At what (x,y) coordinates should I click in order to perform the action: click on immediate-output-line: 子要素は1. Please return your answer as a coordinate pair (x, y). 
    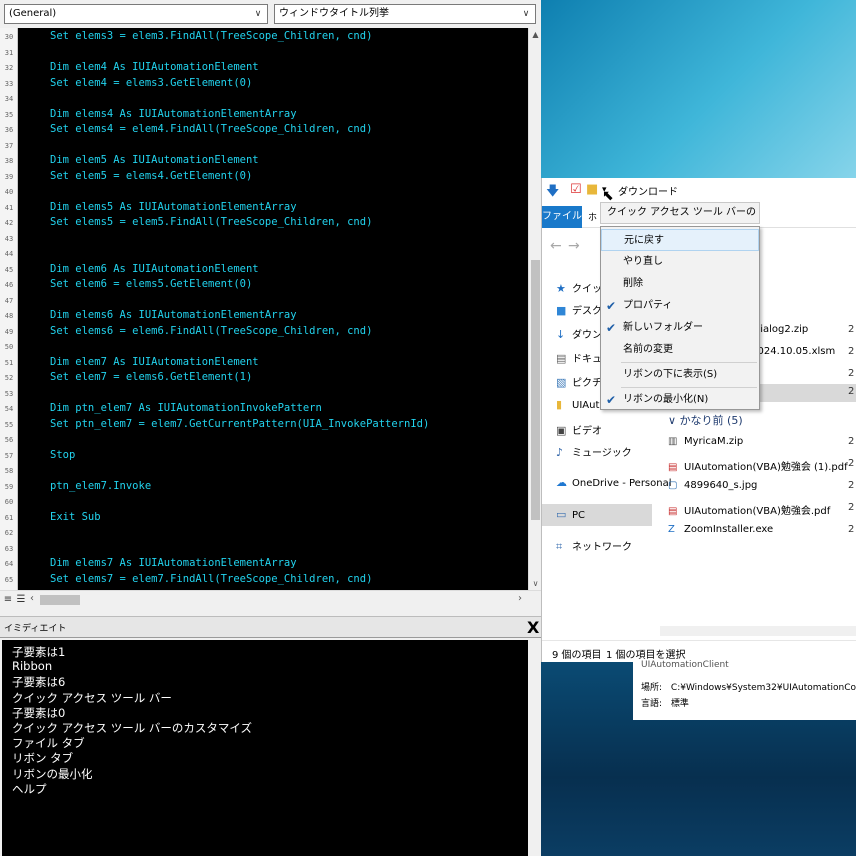
    Looking at the image, I should click on (39, 652).